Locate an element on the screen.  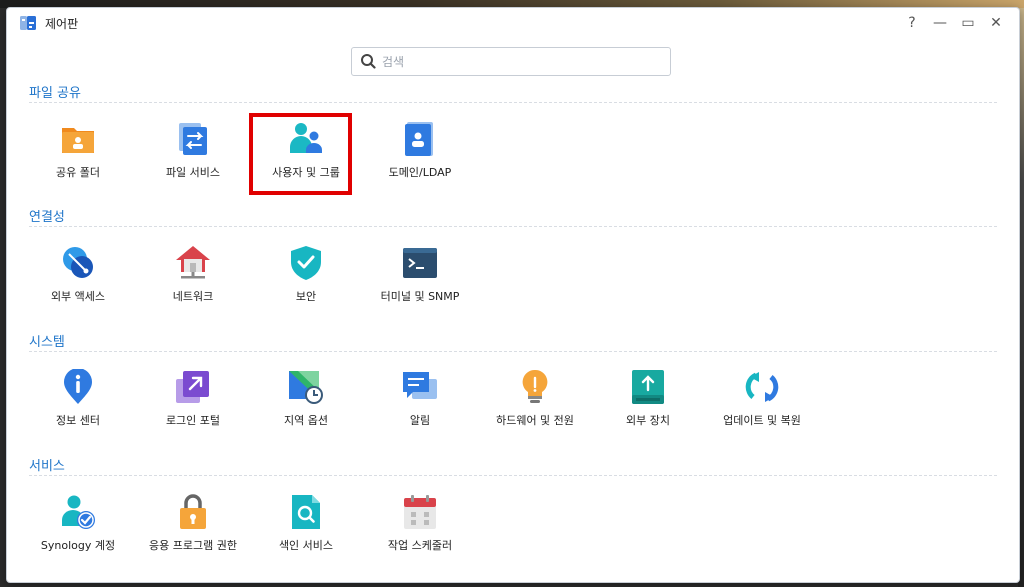
control-panel-app-icon is located at coordinates (28, 23).